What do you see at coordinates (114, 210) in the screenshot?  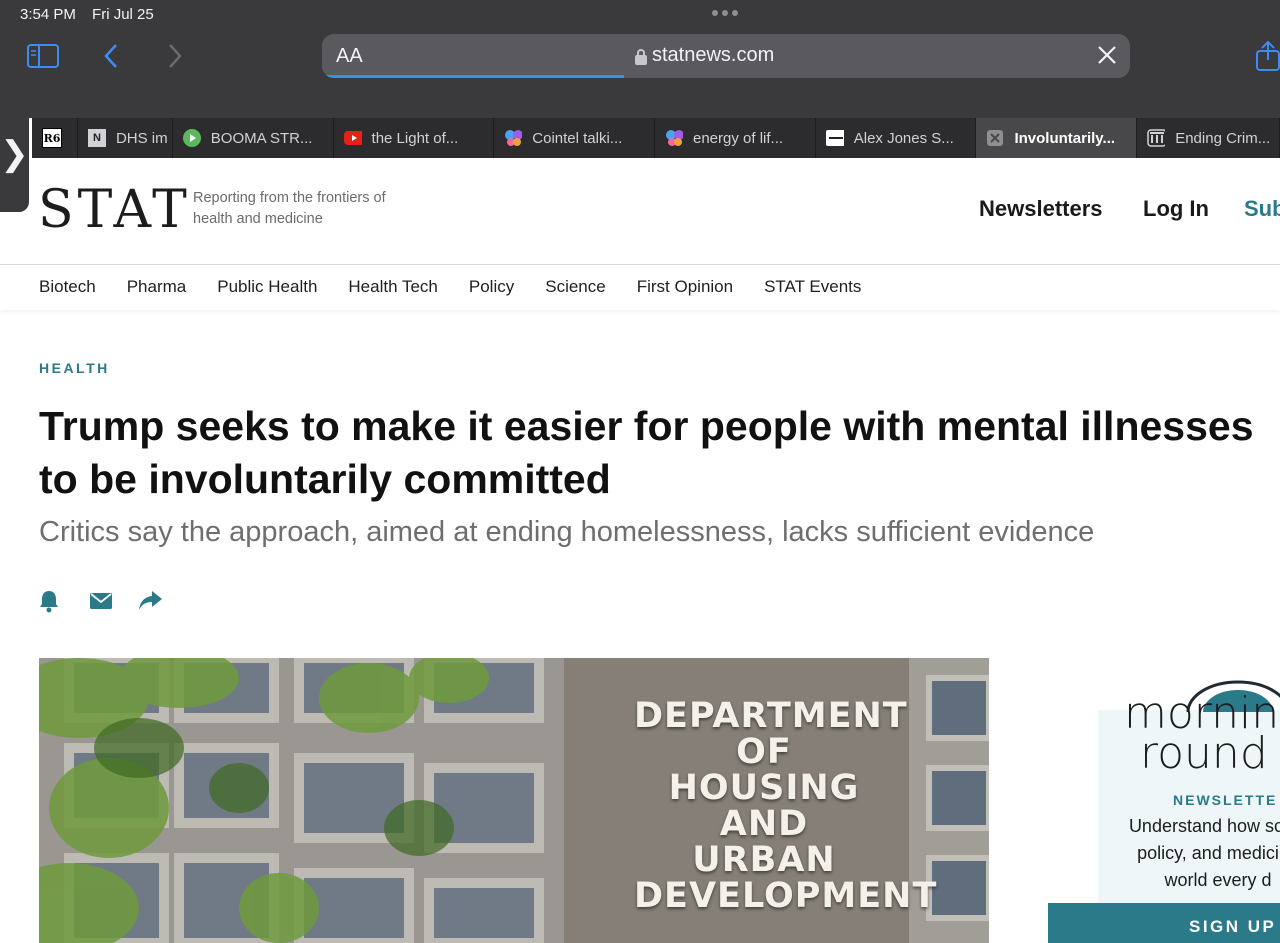 I see `stat-logo: STAT` at bounding box center [114, 210].